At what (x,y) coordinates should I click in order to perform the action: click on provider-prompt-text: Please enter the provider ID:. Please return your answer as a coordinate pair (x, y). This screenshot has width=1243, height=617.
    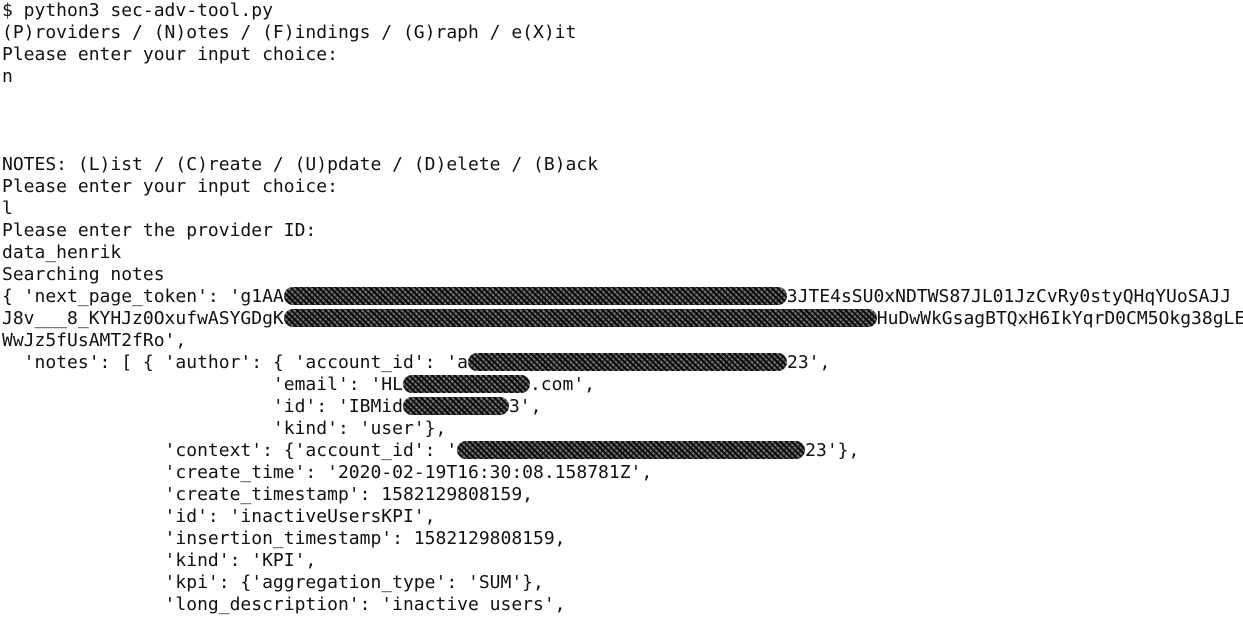
    Looking at the image, I should click on (159, 230).